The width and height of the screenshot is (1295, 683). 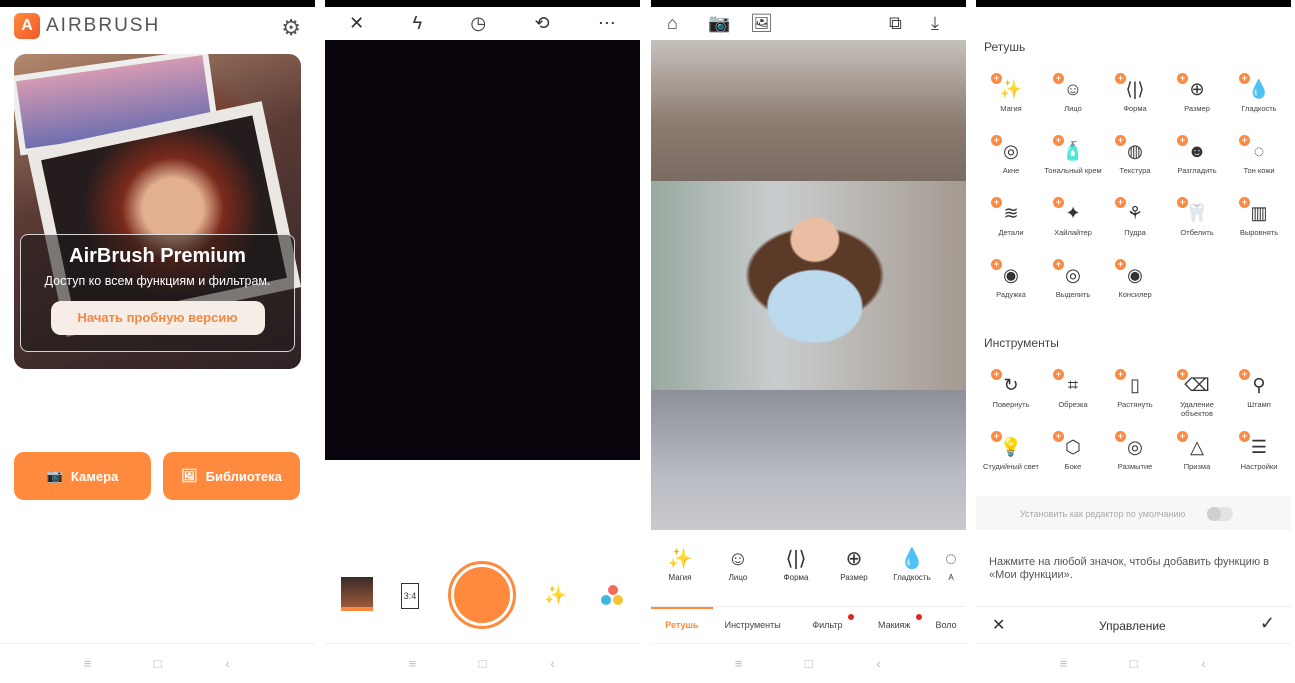 What do you see at coordinates (1005, 47) in the screenshot?
I see `retouch-section-title: Ретушь` at bounding box center [1005, 47].